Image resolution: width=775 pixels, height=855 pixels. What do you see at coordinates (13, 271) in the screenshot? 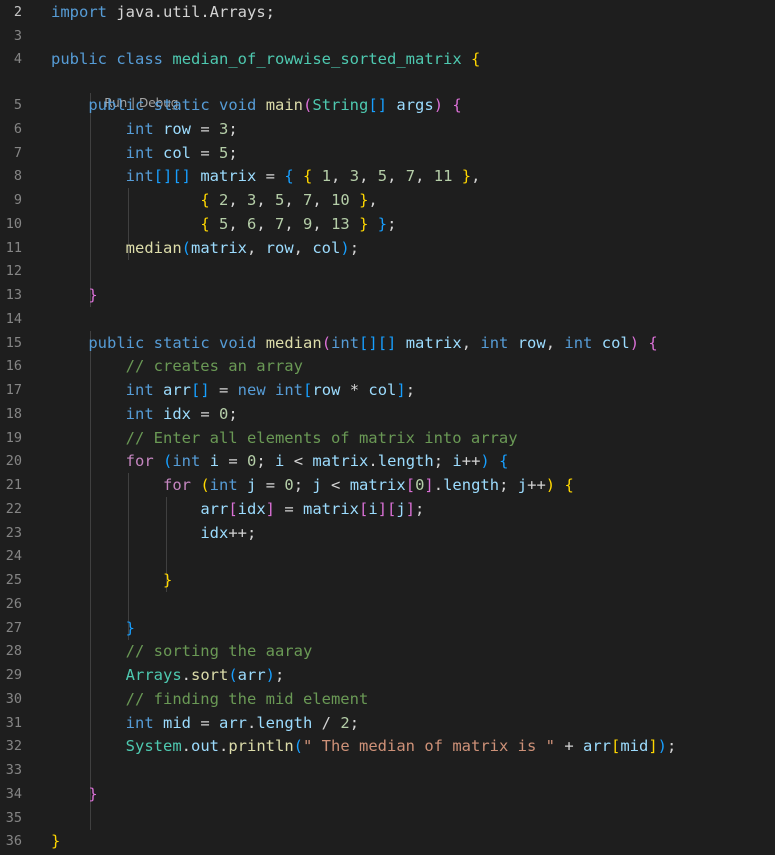
I see `line-number: 12` at bounding box center [13, 271].